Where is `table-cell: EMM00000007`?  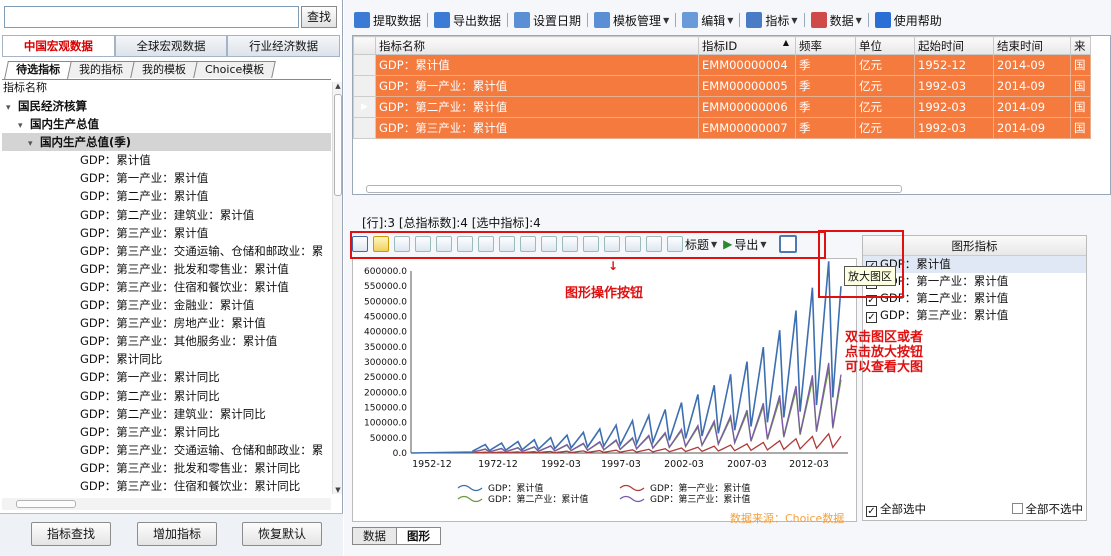 table-cell: EMM00000007 is located at coordinates (747, 128).